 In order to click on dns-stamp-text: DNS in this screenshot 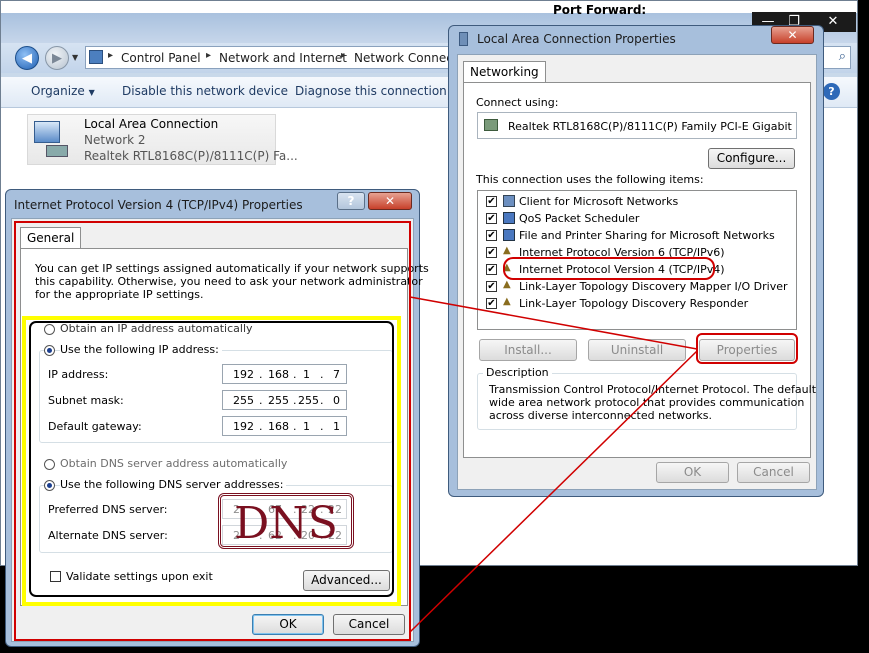, I will do `click(286, 523)`.